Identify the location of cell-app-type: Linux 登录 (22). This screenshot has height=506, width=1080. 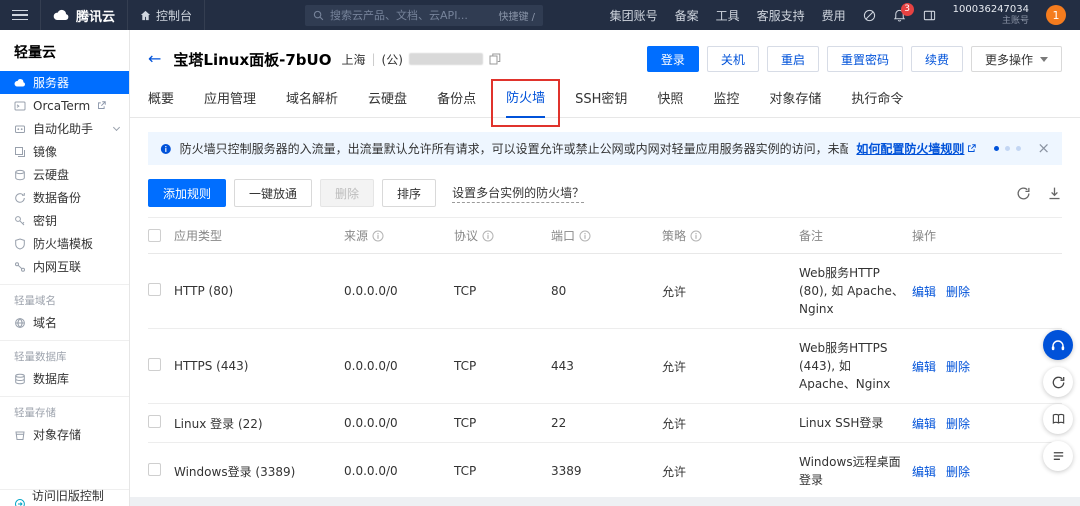
(218, 423).